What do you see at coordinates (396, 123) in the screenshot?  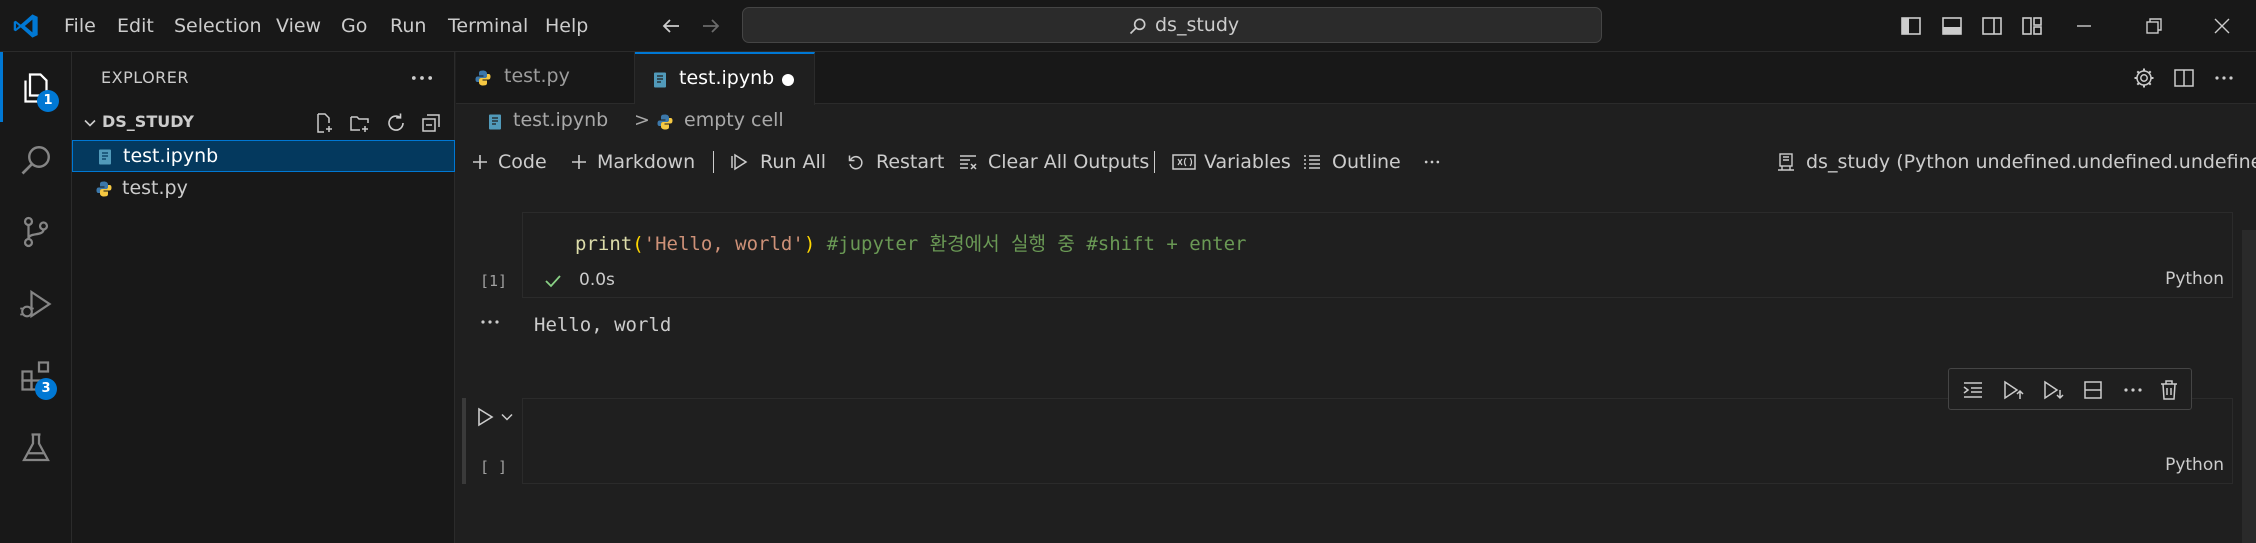 I see `refresh-icon` at bounding box center [396, 123].